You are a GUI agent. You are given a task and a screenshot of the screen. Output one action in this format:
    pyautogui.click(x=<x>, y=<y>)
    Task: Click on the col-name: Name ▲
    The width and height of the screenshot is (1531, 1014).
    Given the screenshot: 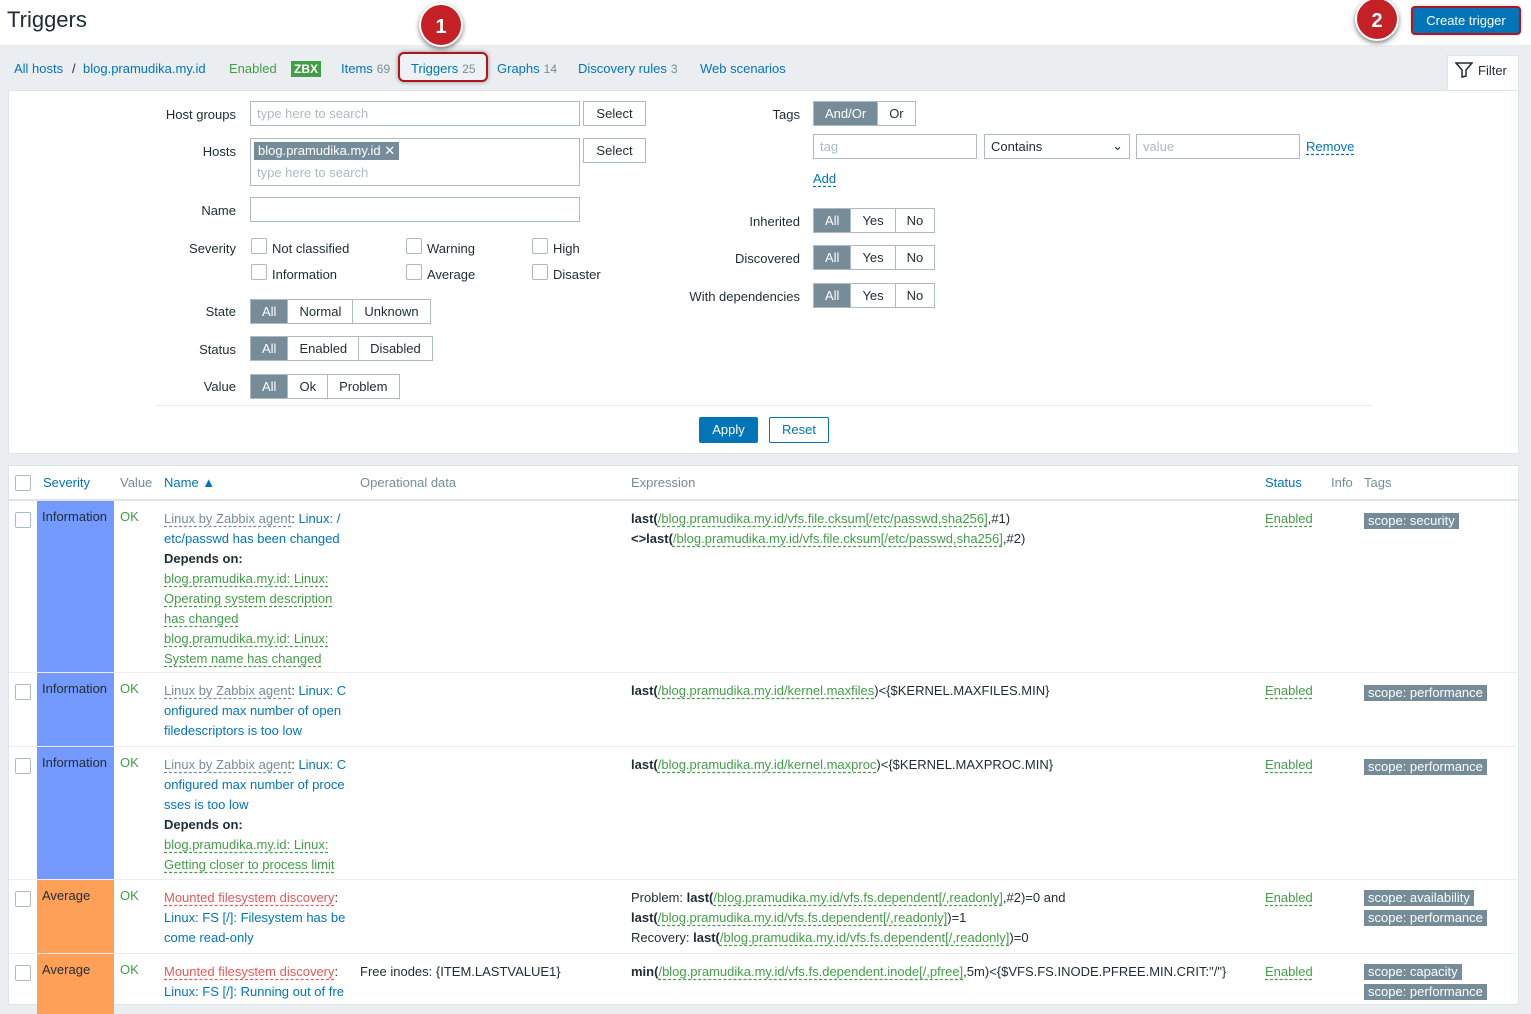 What is the action you would take?
    pyautogui.click(x=189, y=482)
    